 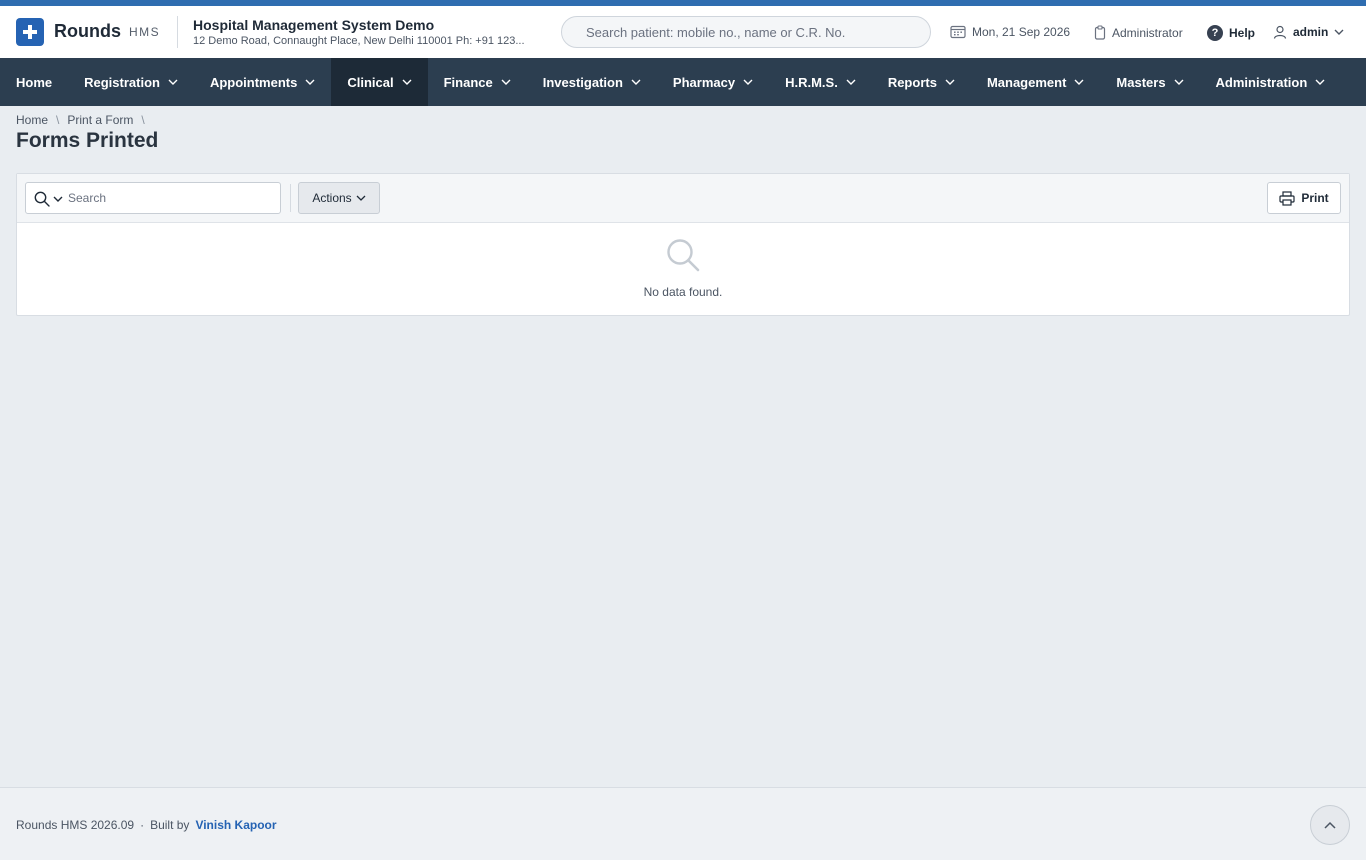 I want to click on nav-item-home: Home, so click(x=34, y=82).